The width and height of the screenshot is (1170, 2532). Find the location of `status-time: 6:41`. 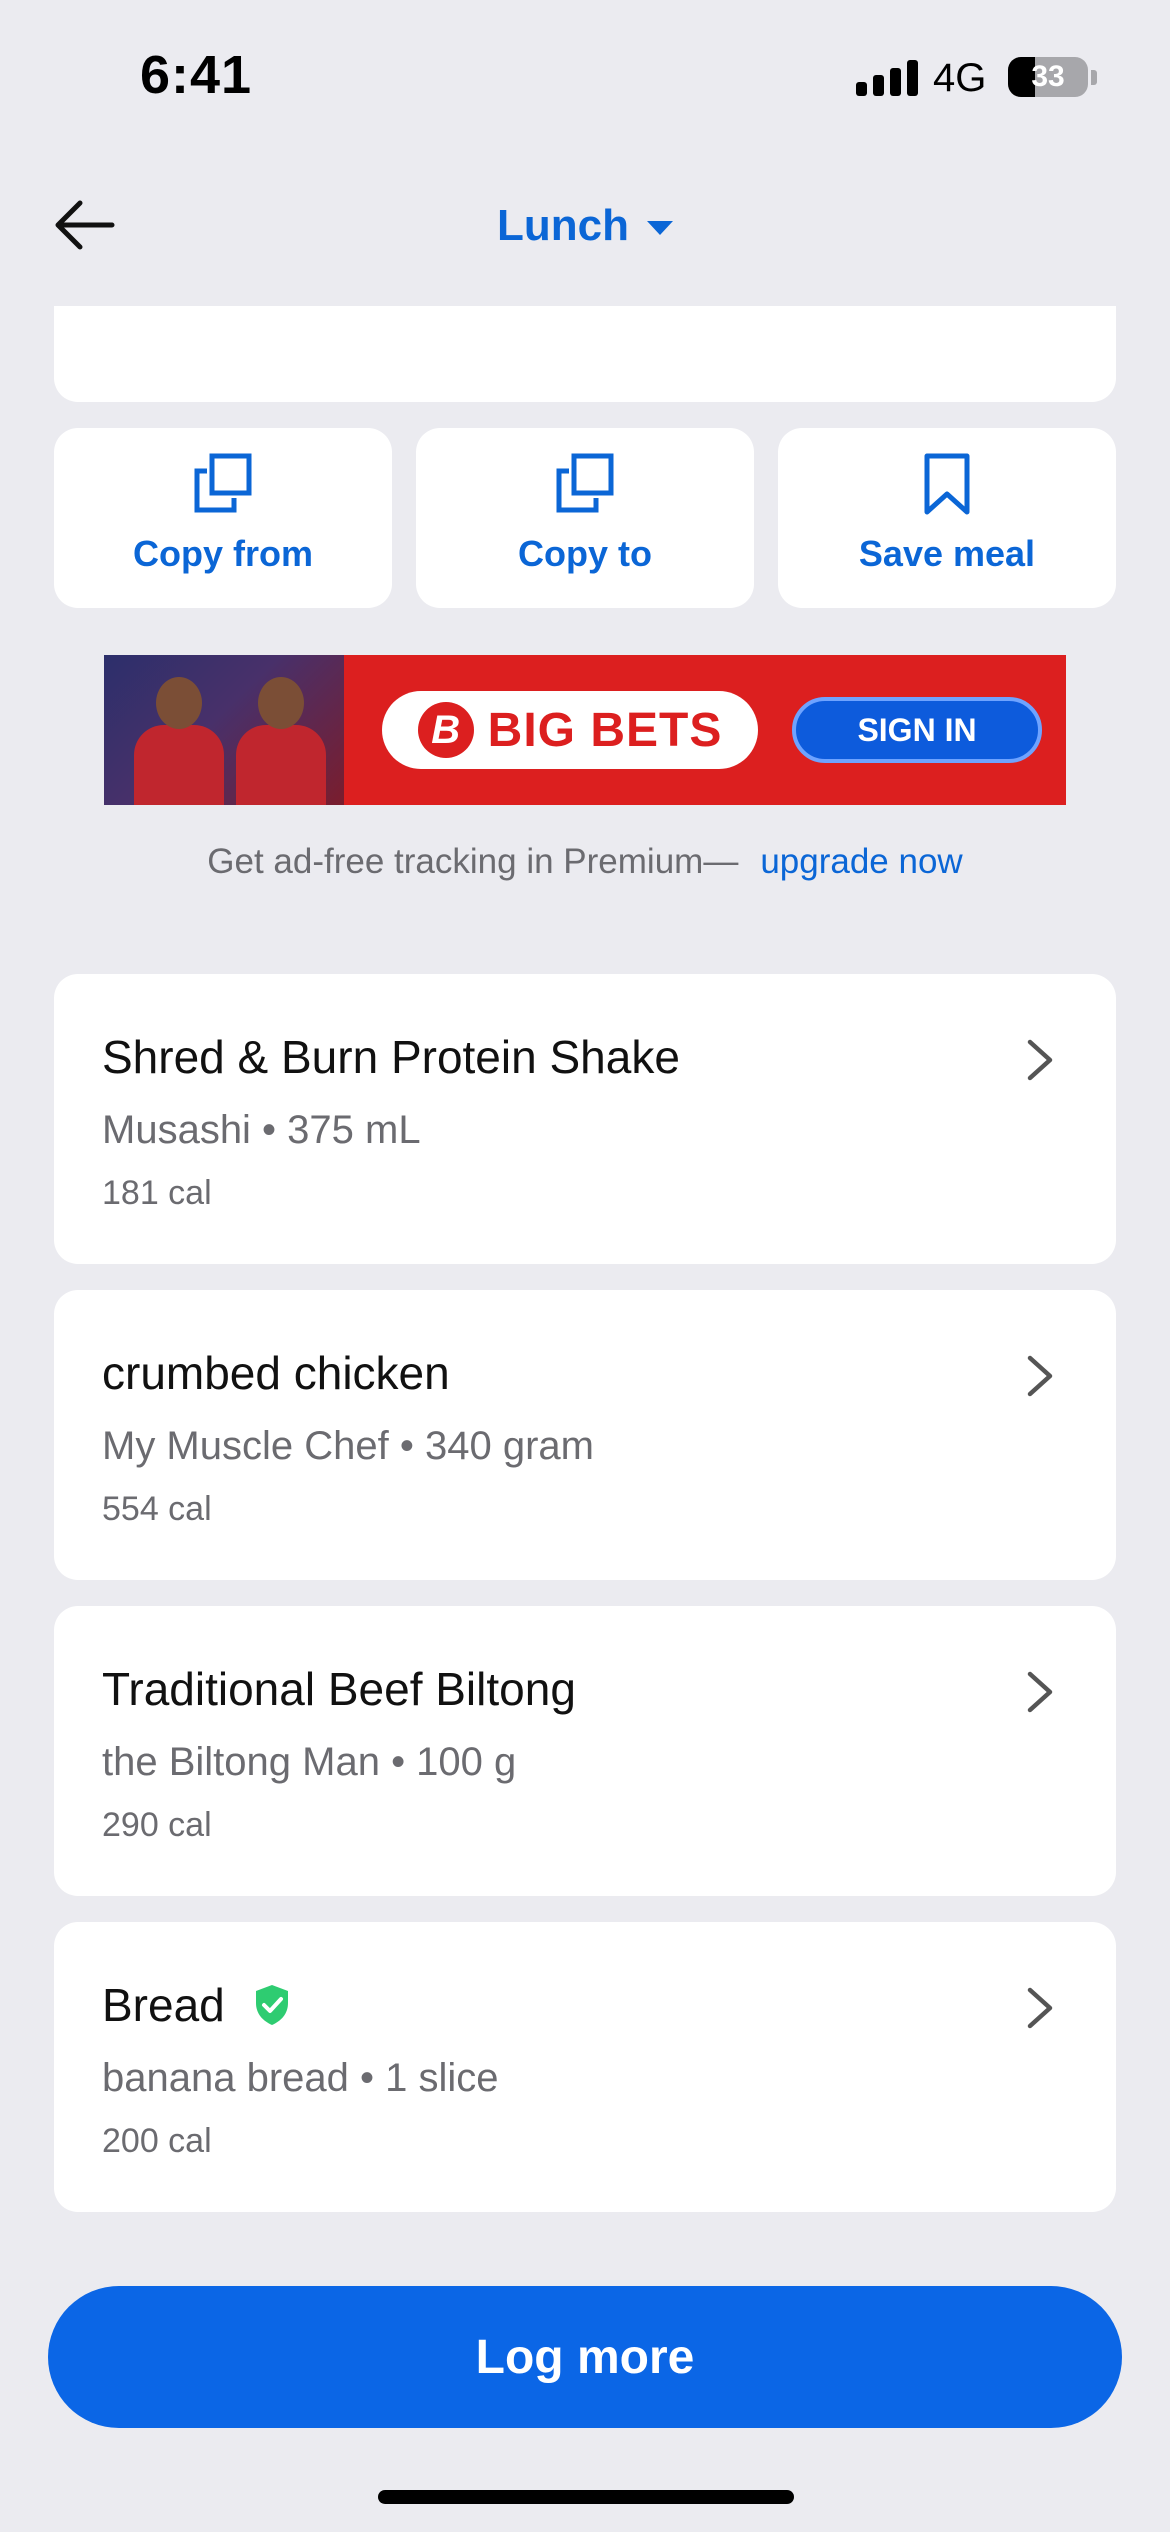

status-time: 6:41 is located at coordinates (196, 75).